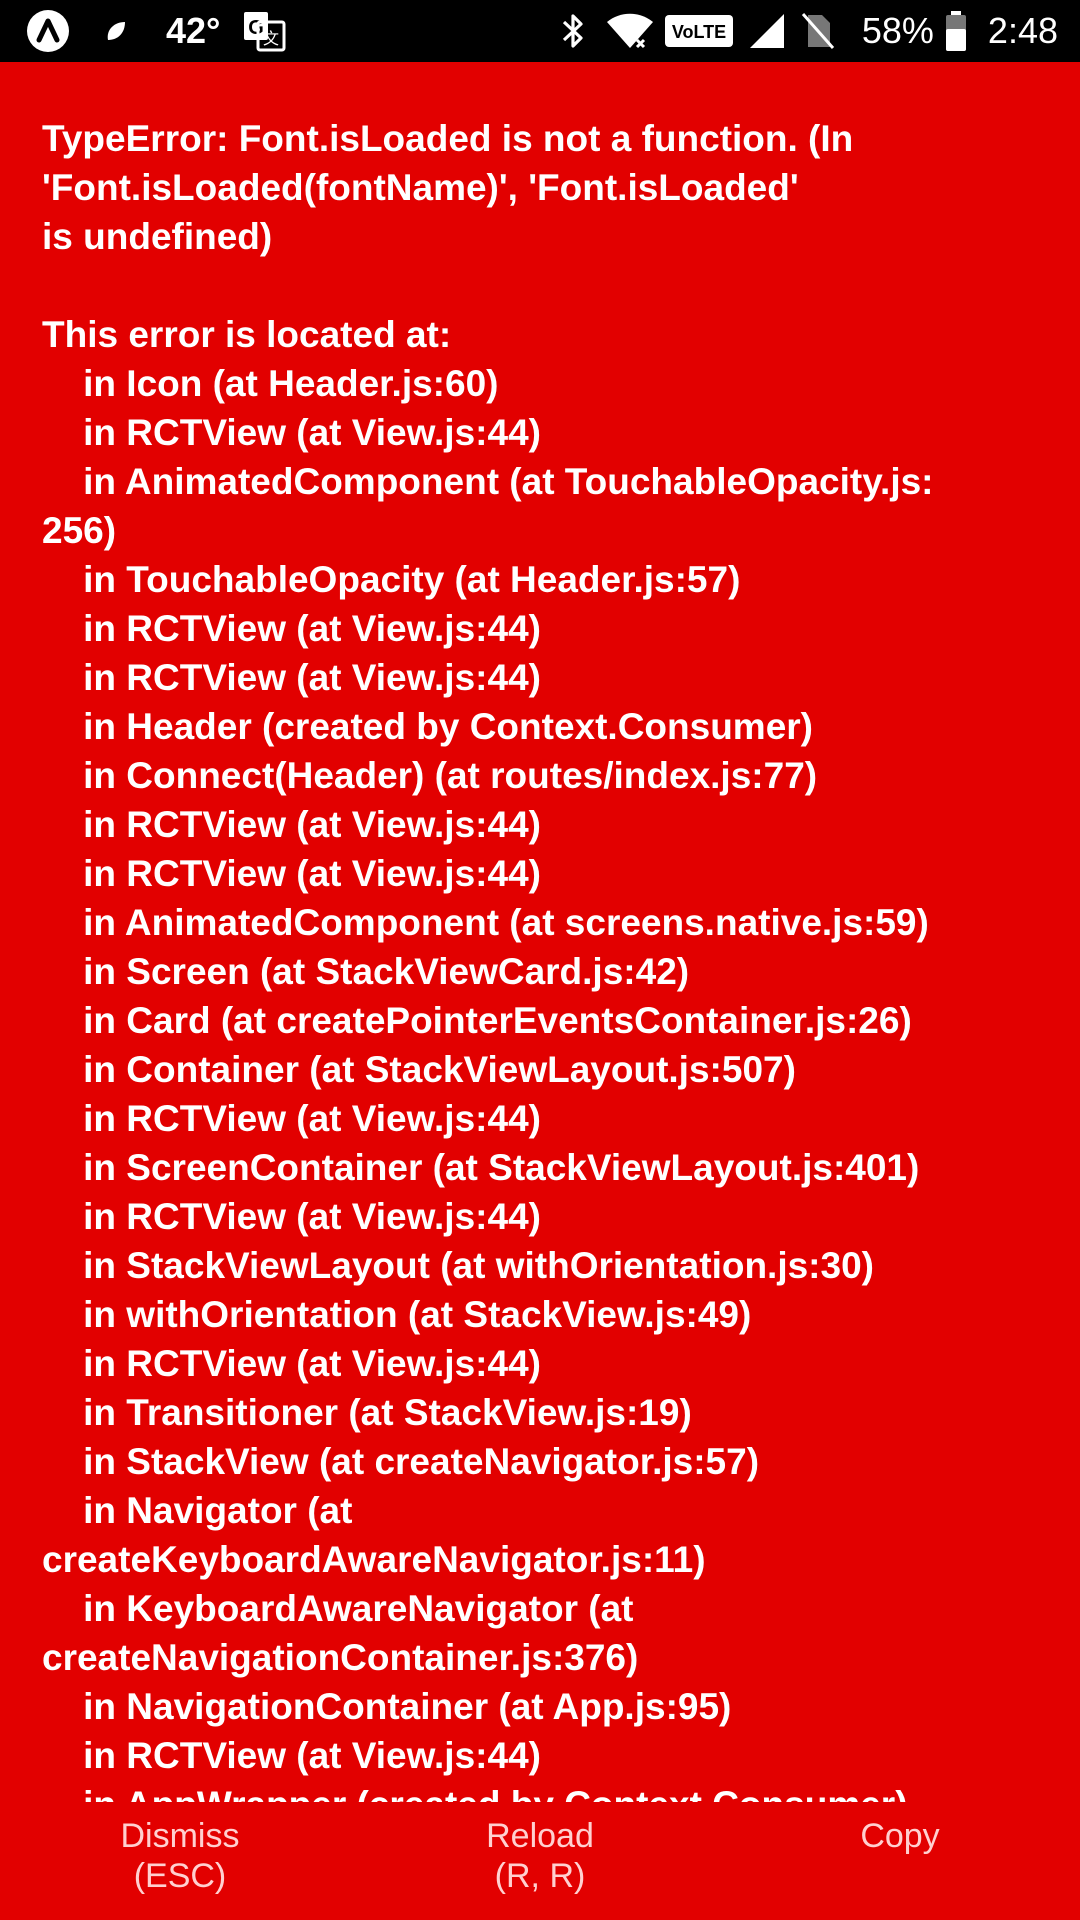  I want to click on svg-text: G, so click(257, 28).